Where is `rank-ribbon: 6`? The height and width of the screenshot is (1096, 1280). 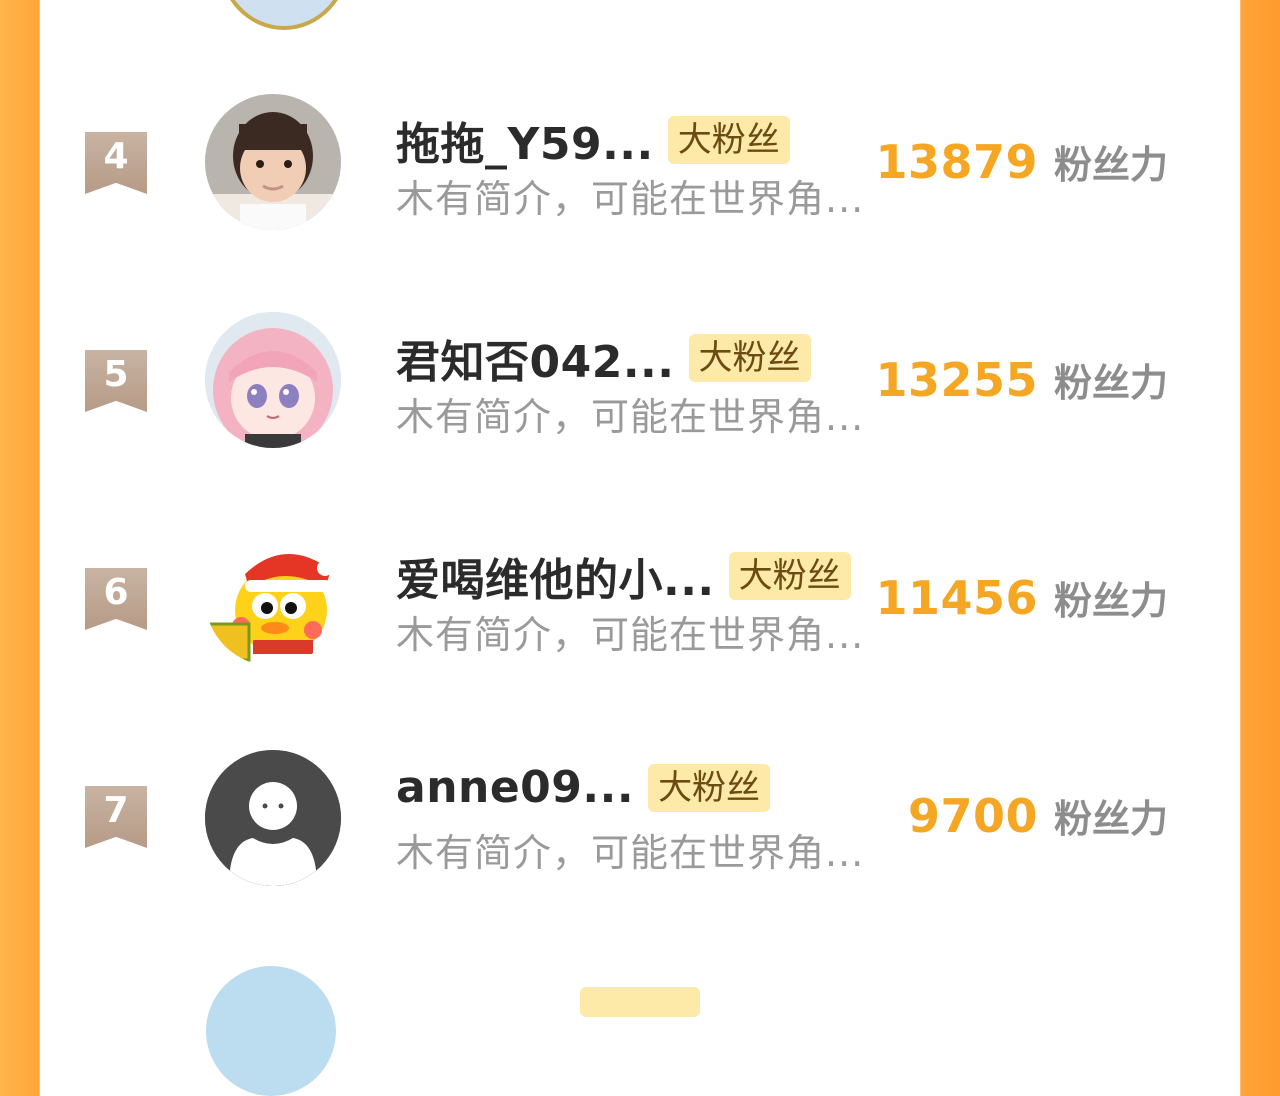 rank-ribbon: 6 is located at coordinates (116, 599).